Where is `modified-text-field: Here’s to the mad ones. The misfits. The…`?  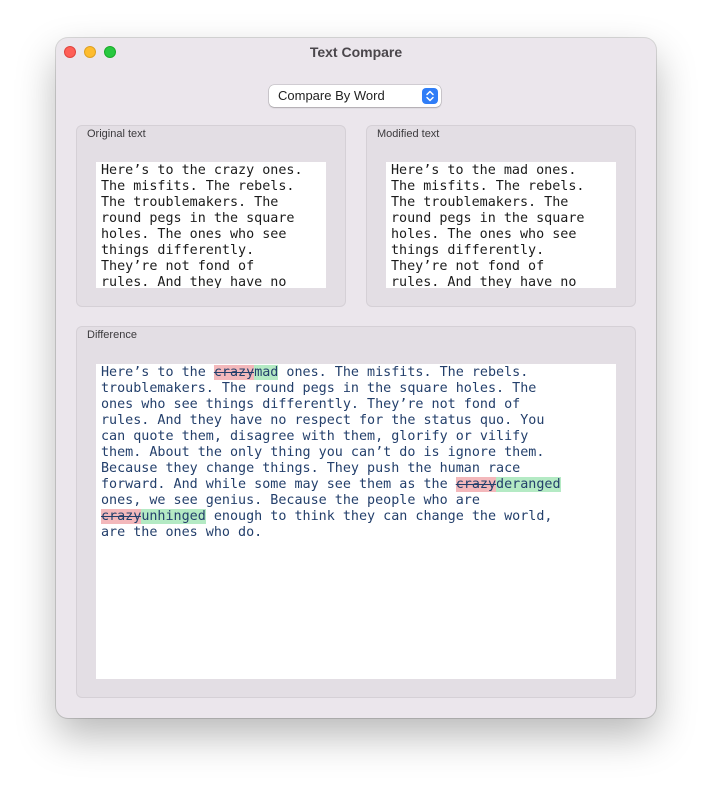 modified-text-field: Here’s to the mad ones. The misfits. The… is located at coordinates (501, 225).